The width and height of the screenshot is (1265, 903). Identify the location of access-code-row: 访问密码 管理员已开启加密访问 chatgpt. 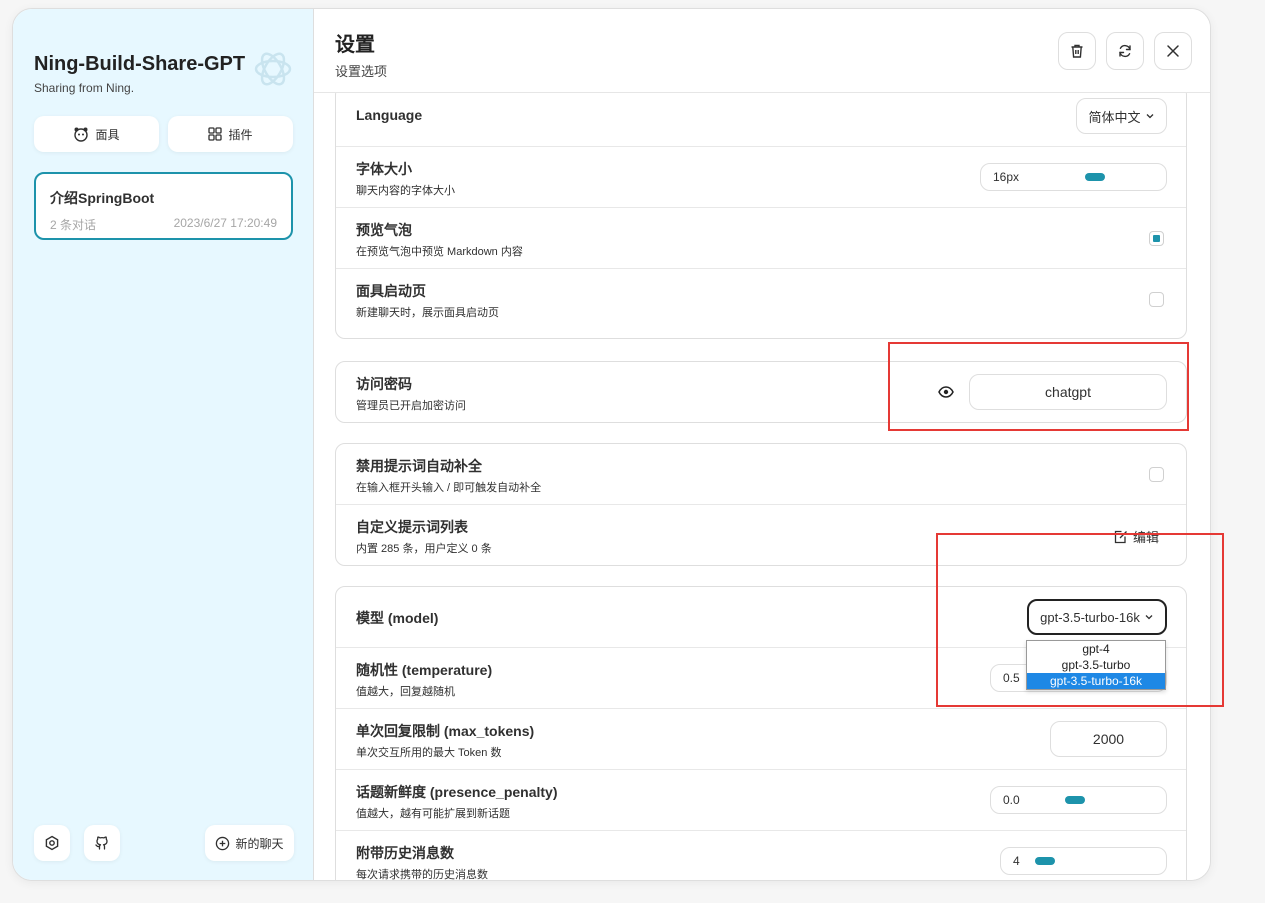
(761, 392).